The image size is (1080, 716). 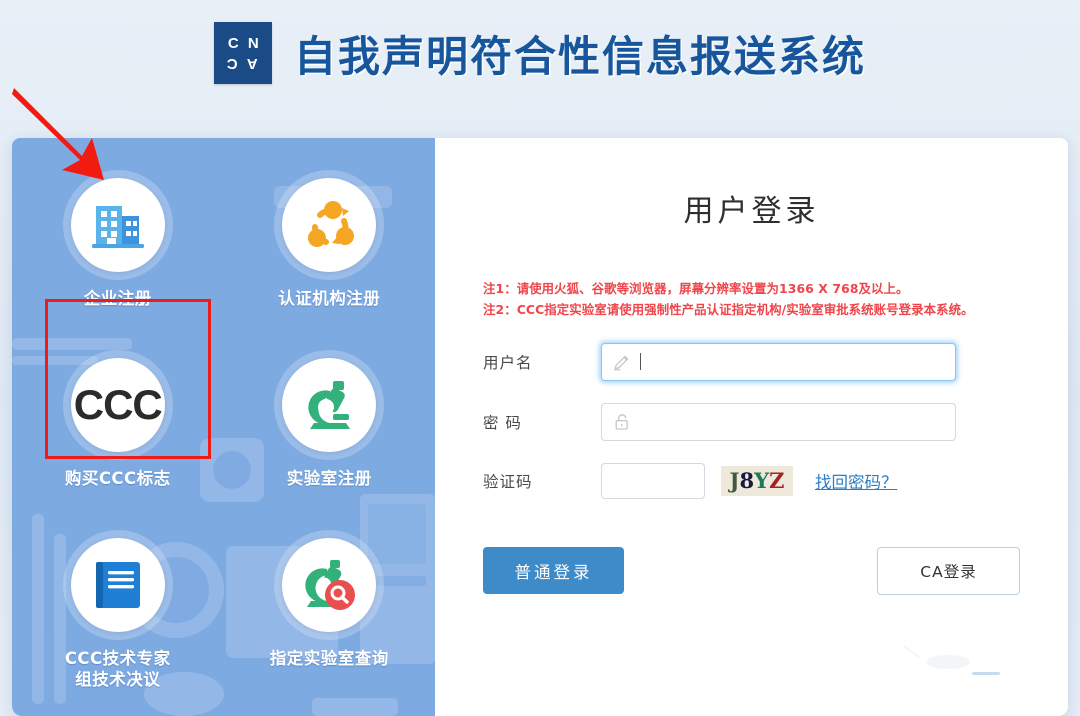 I want to click on captcha-image: J 8 Y Z, so click(x=757, y=480).